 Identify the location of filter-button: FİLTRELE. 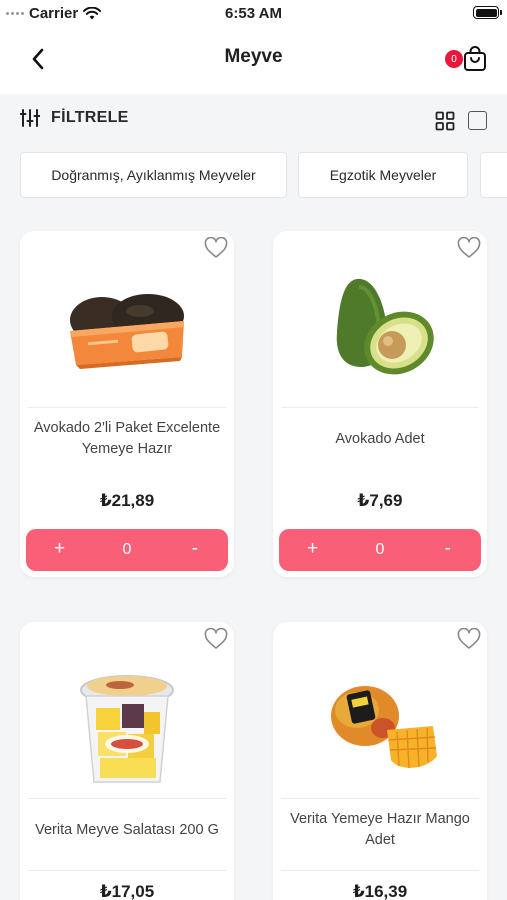
(74, 118).